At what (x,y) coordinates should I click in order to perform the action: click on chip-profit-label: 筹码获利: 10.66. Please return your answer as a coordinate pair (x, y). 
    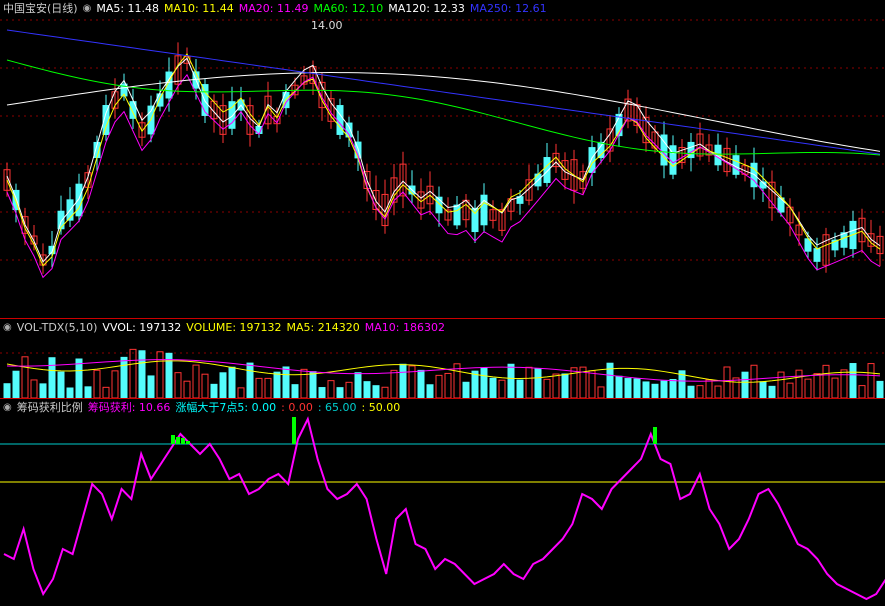
    Looking at the image, I should click on (129, 407).